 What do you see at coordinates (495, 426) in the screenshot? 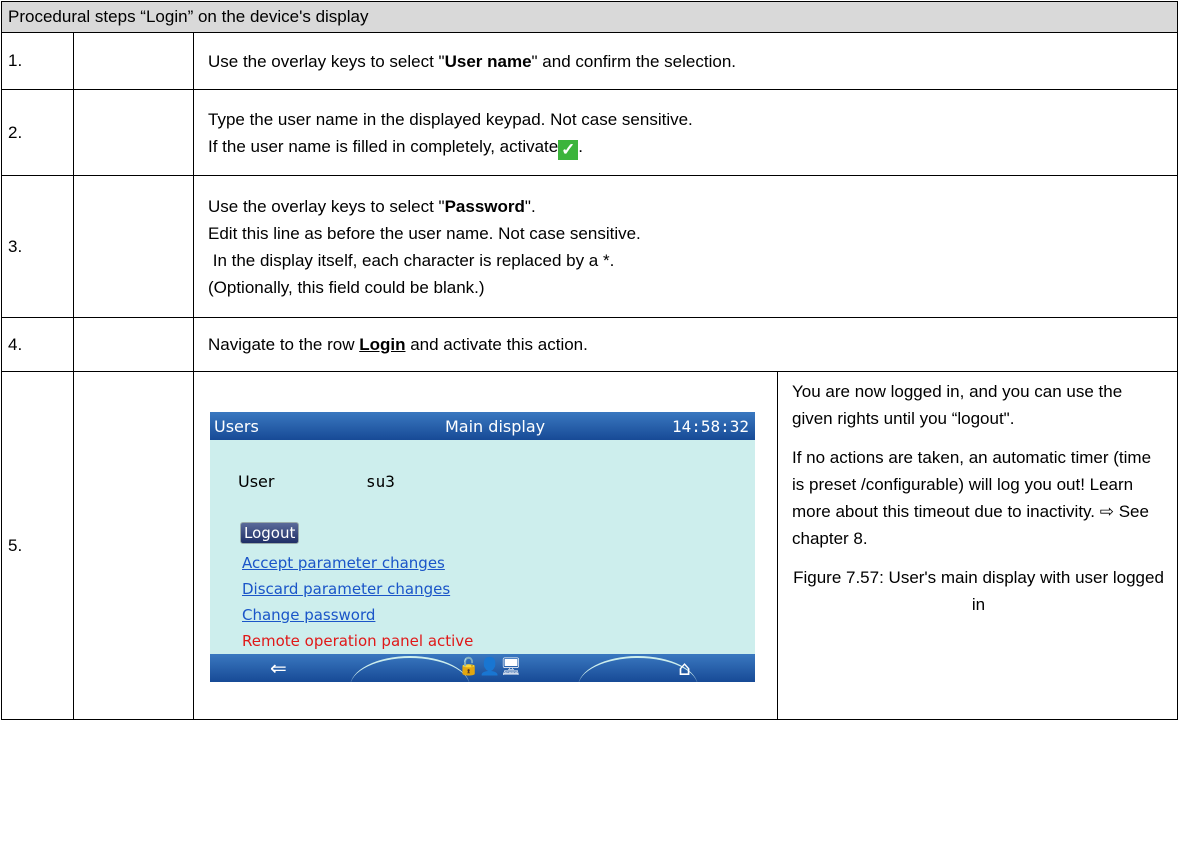
I see `screen-title: Main display` at bounding box center [495, 426].